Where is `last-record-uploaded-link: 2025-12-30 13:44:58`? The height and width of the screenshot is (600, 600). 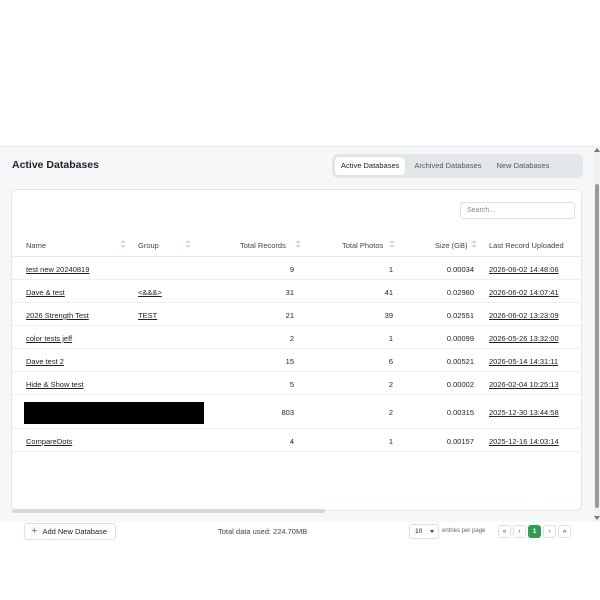 last-record-uploaded-link: 2025-12-30 13:44:58 is located at coordinates (524, 412).